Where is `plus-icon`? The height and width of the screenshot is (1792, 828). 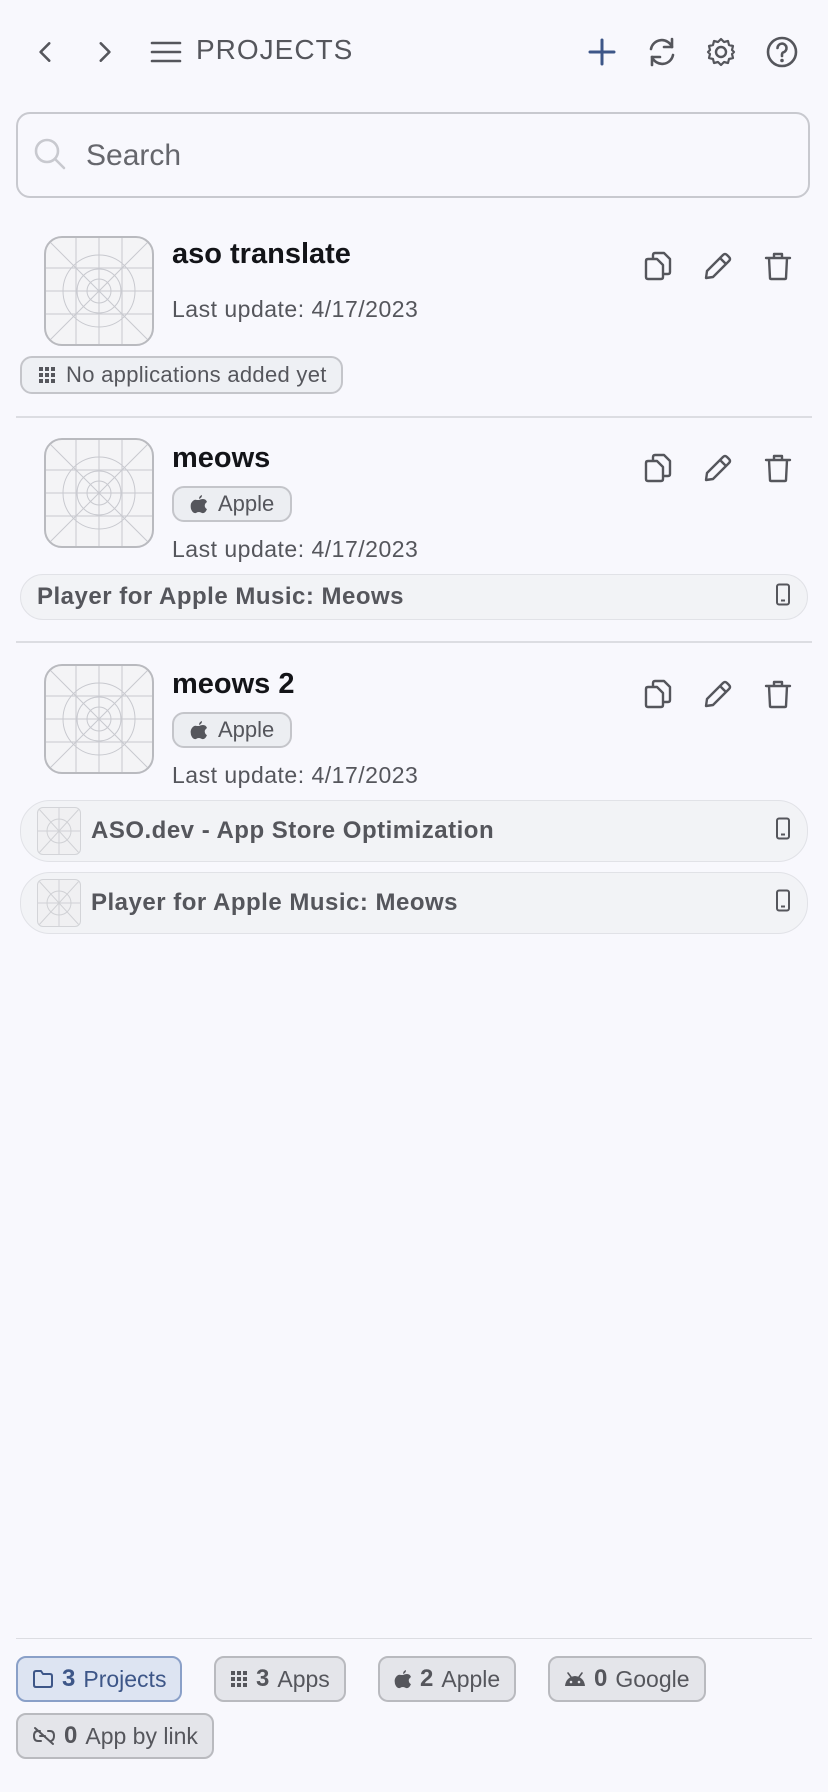
plus-icon is located at coordinates (602, 52).